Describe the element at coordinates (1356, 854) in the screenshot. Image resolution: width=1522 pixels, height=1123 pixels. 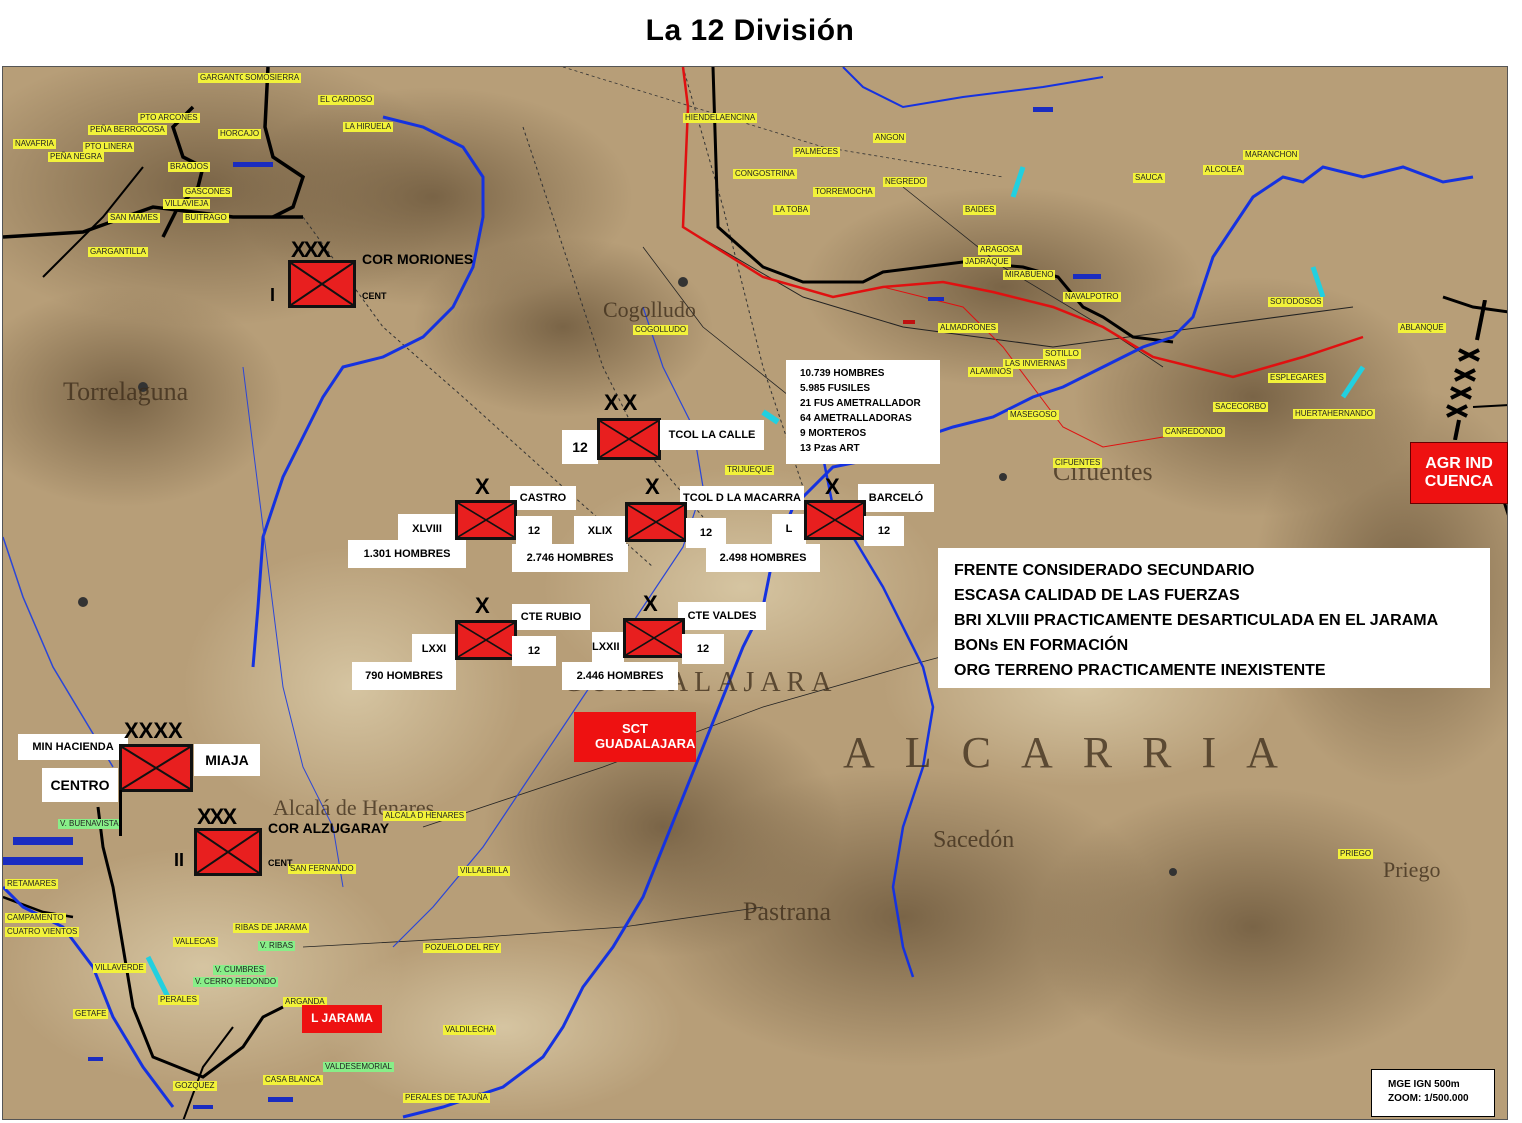
I see `place-label: PRIEGO` at that location.